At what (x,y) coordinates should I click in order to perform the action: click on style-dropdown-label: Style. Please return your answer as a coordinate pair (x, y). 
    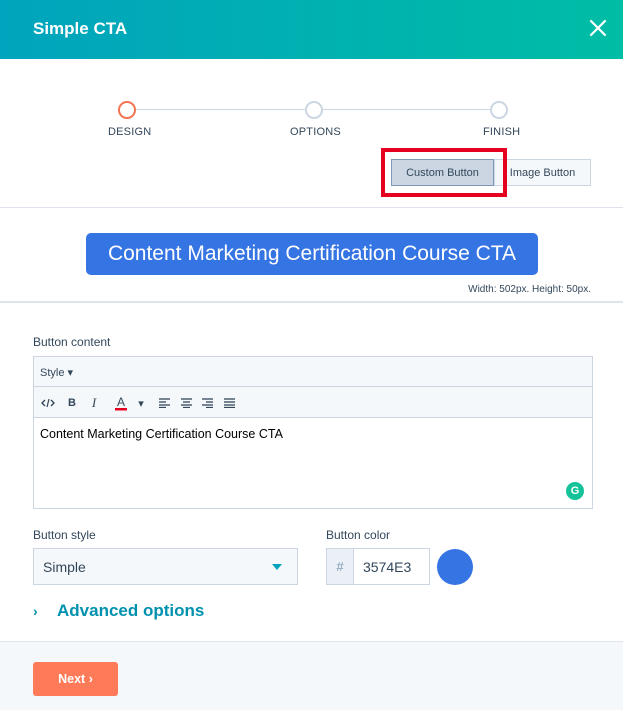
    Looking at the image, I should click on (52, 373).